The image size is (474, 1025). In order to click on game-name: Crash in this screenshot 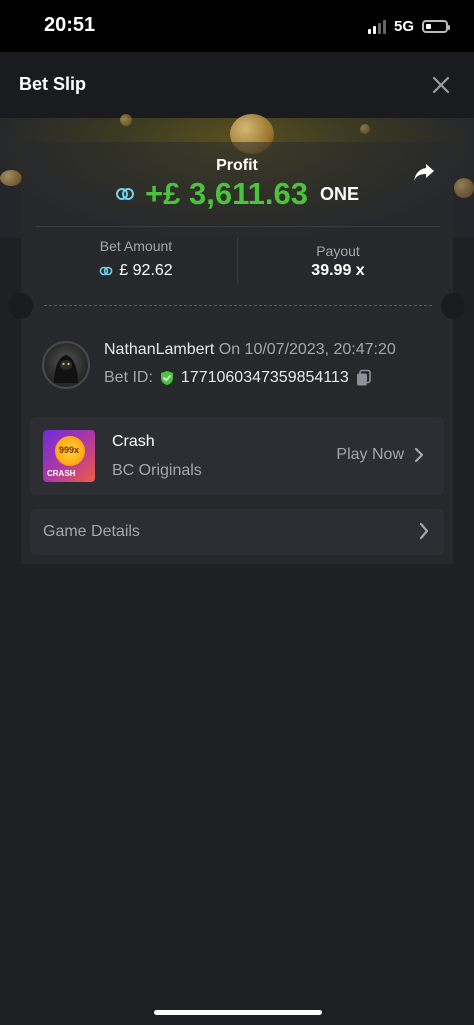, I will do `click(133, 441)`.